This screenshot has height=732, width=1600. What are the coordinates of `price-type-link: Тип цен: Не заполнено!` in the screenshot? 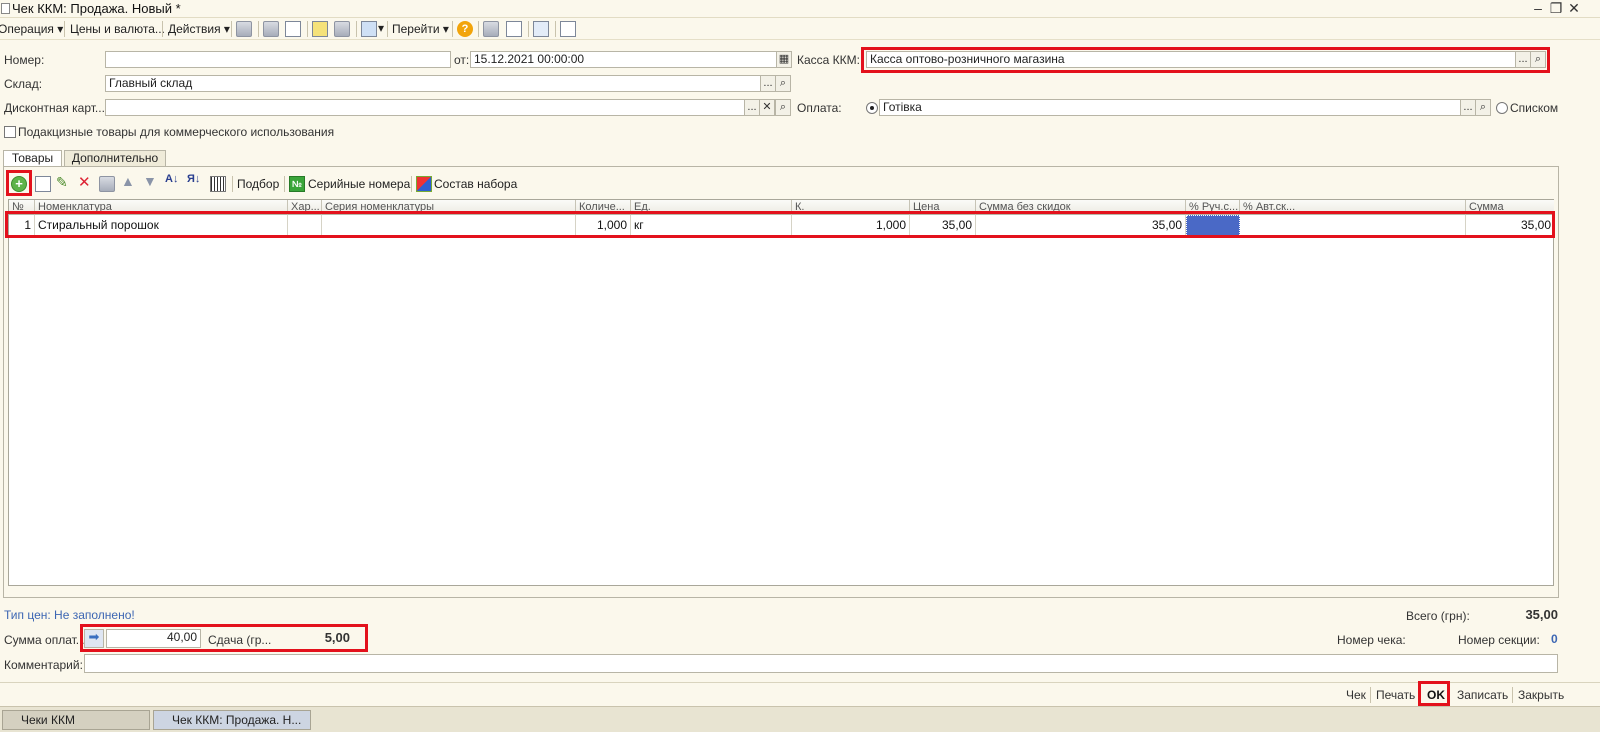 It's located at (69, 615).